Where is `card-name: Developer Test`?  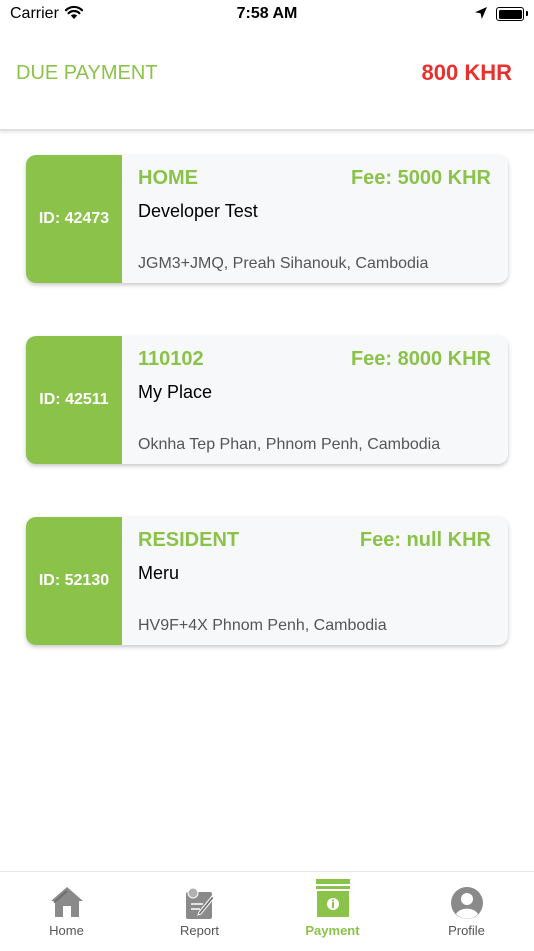 card-name: Developer Test is located at coordinates (198, 211).